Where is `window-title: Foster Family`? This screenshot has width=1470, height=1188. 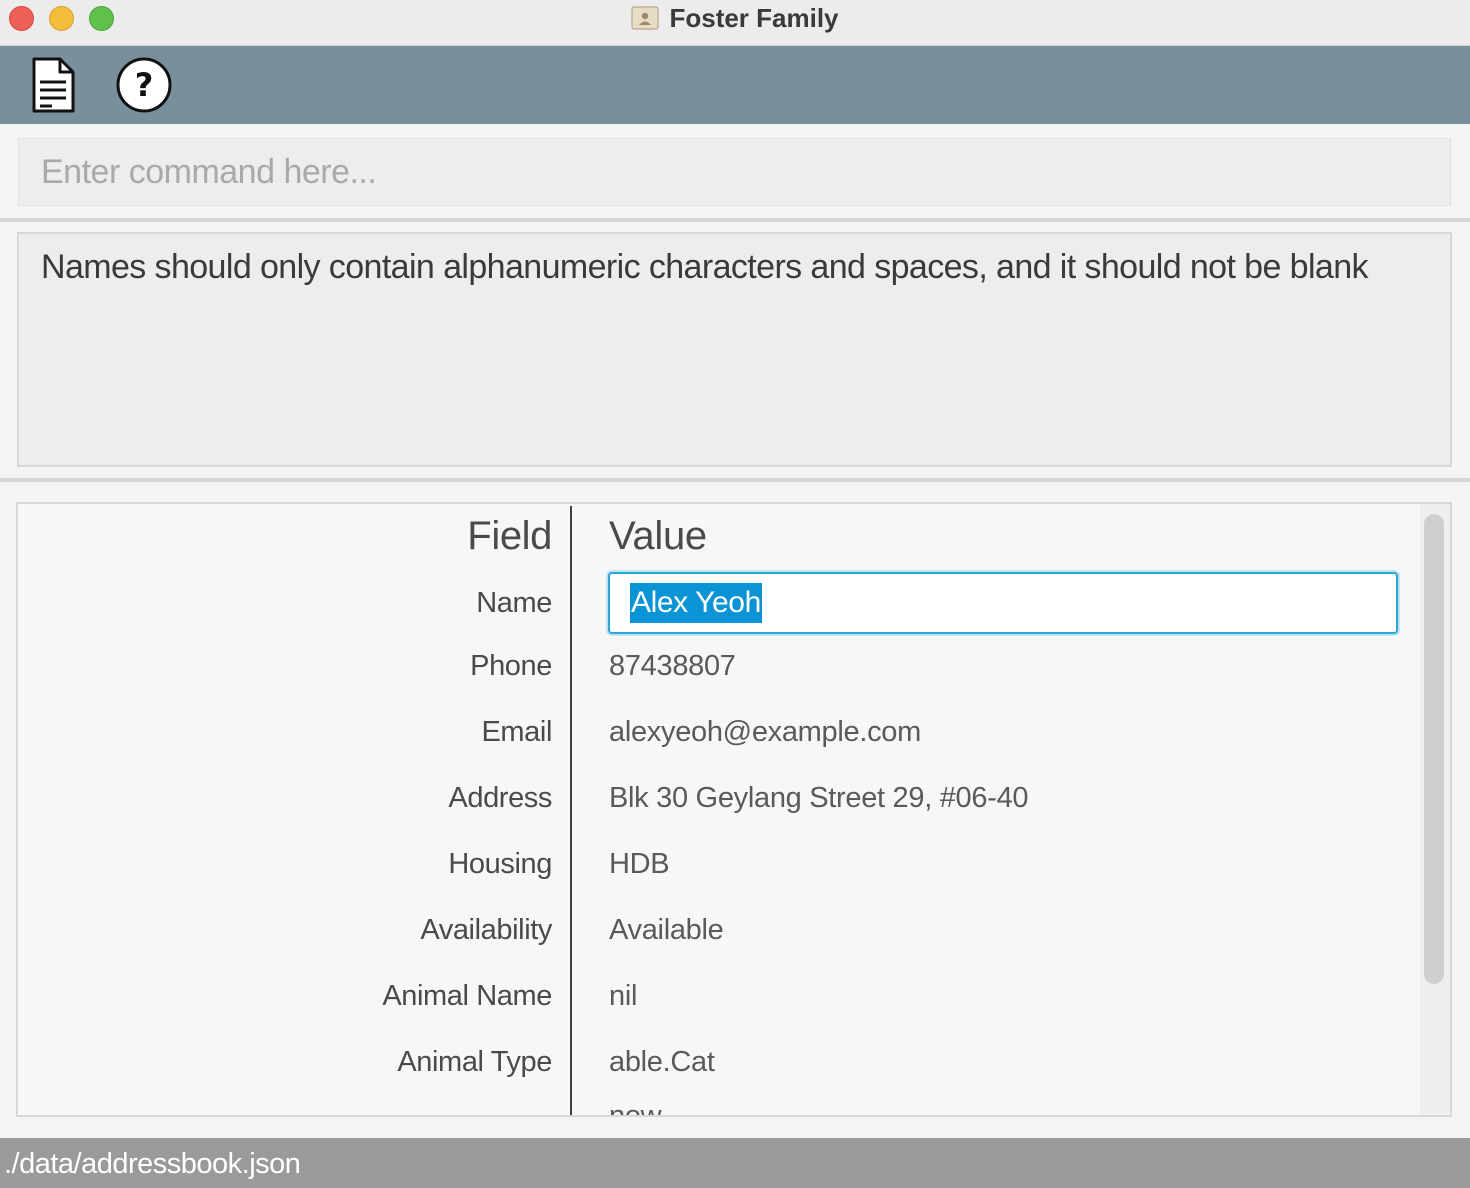
window-title: Foster Family is located at coordinates (754, 17).